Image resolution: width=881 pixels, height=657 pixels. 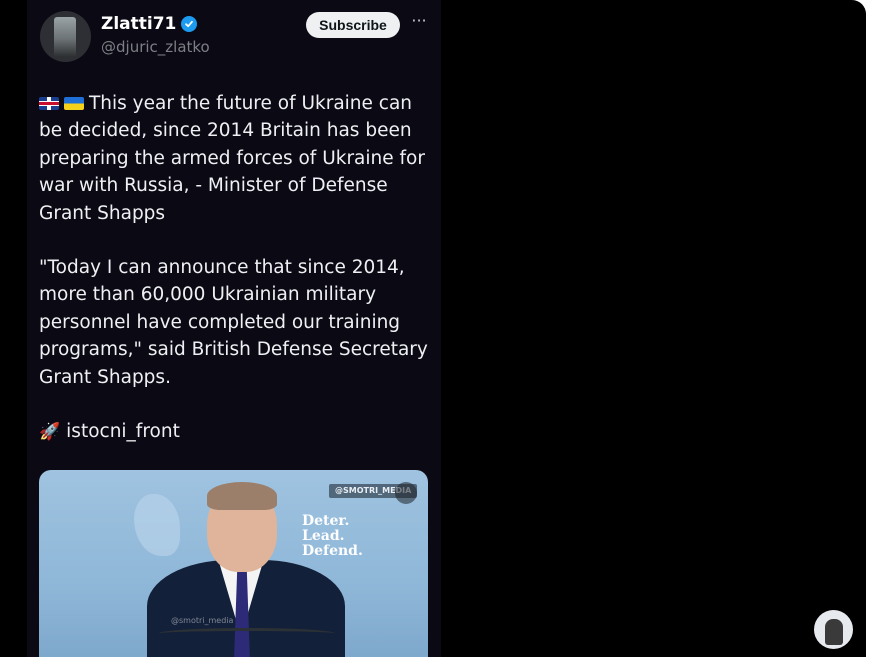 What do you see at coordinates (242, 496) in the screenshot?
I see `speaker-hair` at bounding box center [242, 496].